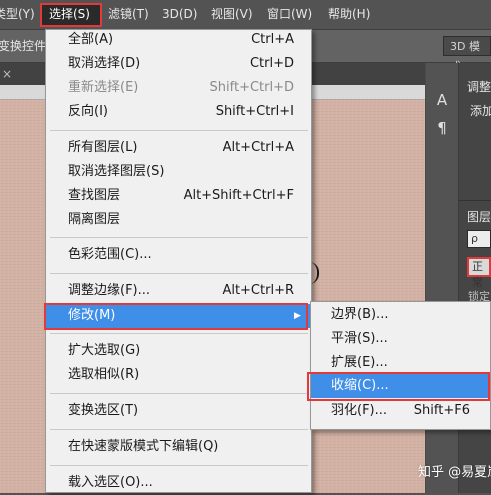 The width and height of the screenshot is (491, 495). I want to click on menu-item-isolate-layers: 隔离图层, so click(94, 220).